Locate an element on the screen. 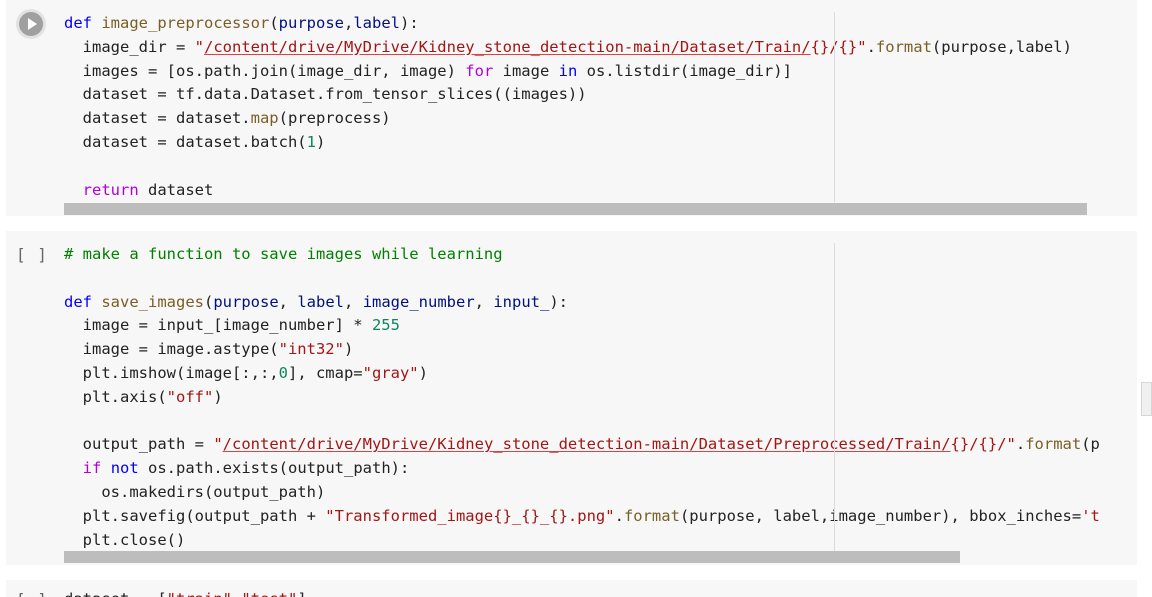 The height and width of the screenshot is (597, 1152). code-token: os.listdir(image_dir)] is located at coordinates (684, 70).